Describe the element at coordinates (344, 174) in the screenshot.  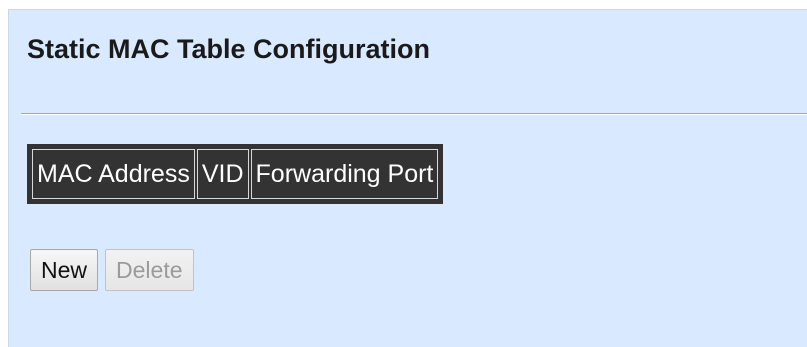
I see `column-header-forwarding-port: Forwarding Port` at that location.